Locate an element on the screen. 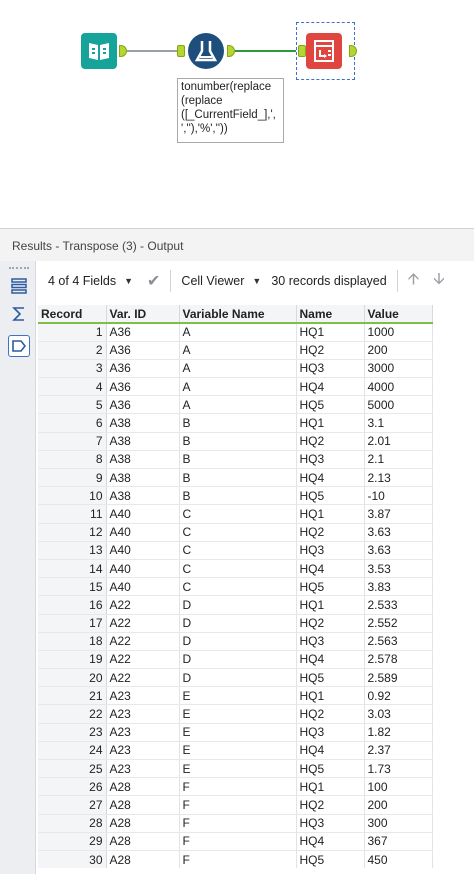 The height and width of the screenshot is (874, 474). record-cell: 7 is located at coordinates (72, 441).